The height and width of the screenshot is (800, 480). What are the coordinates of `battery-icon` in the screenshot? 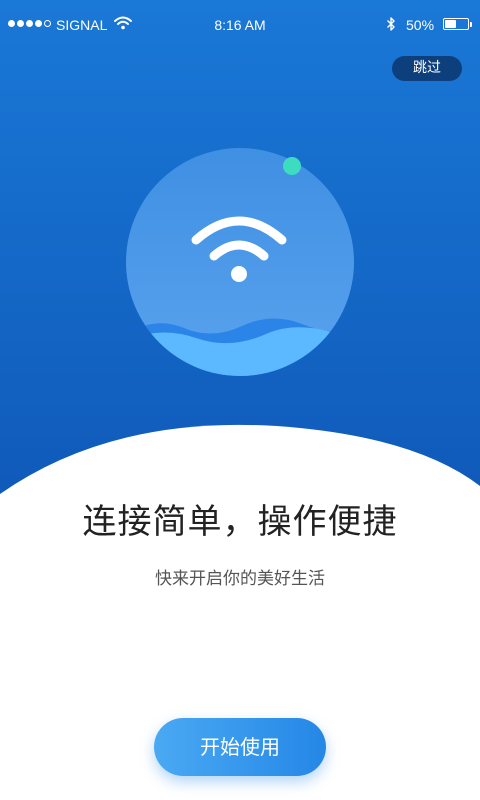 It's located at (456, 24).